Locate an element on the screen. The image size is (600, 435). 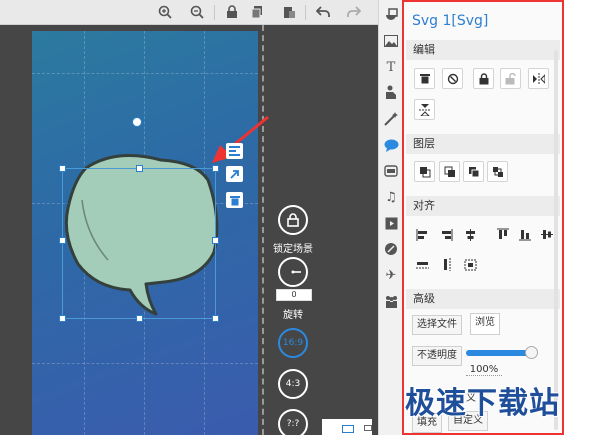
bring-forward-icon is located at coordinates (449, 171).